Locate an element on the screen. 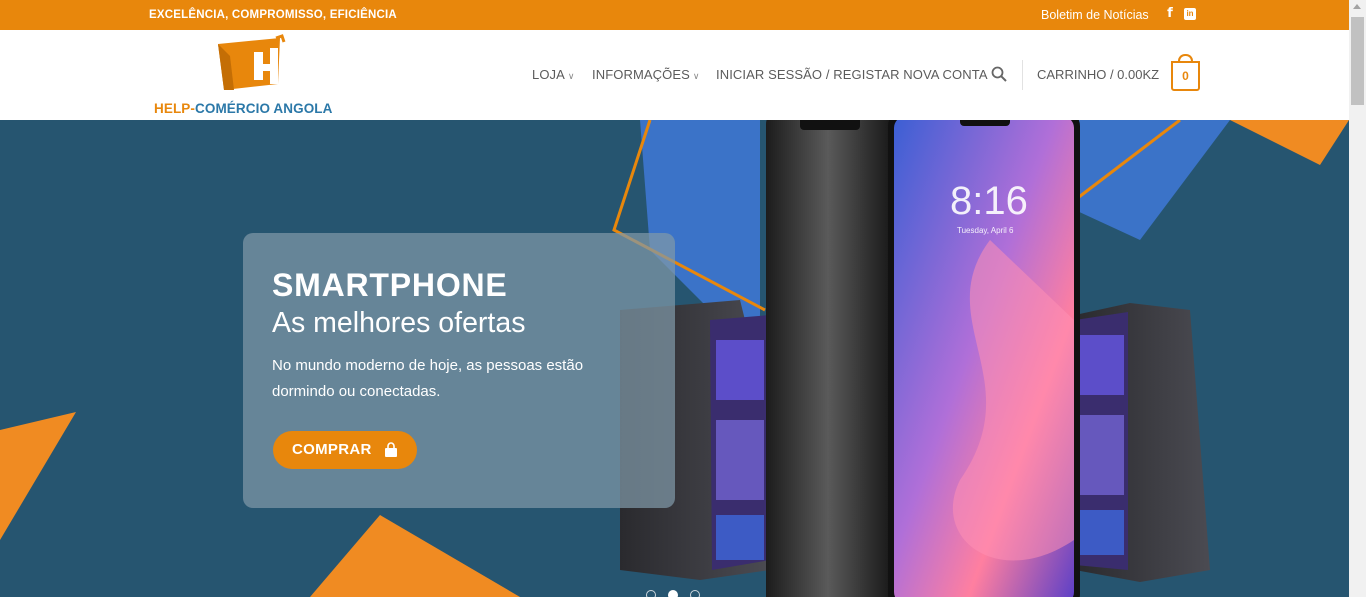 Image resolution: width=1366 pixels, height=597 pixels. logo-text: HELP-COMÉRCIO ANGOLA is located at coordinates (243, 108).